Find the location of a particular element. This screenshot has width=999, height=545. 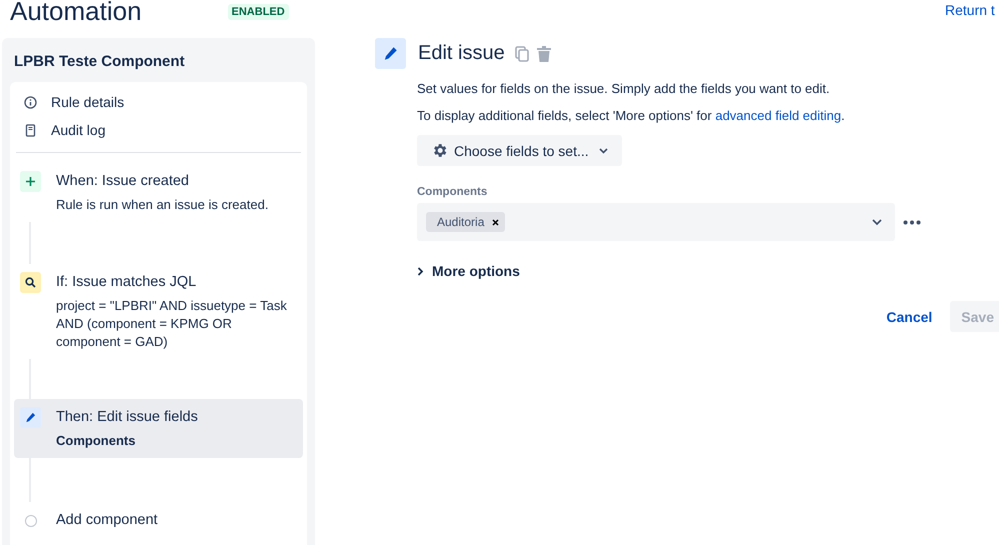

settings-icon is located at coordinates (439, 150).